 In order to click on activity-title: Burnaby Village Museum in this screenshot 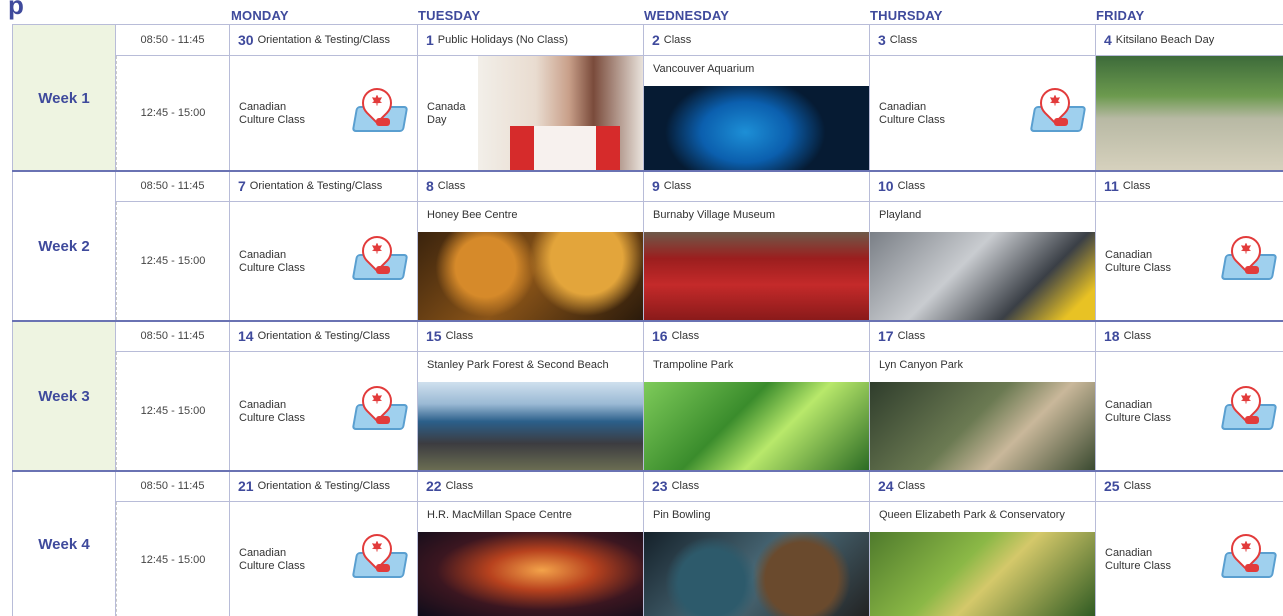, I will do `click(714, 215)`.